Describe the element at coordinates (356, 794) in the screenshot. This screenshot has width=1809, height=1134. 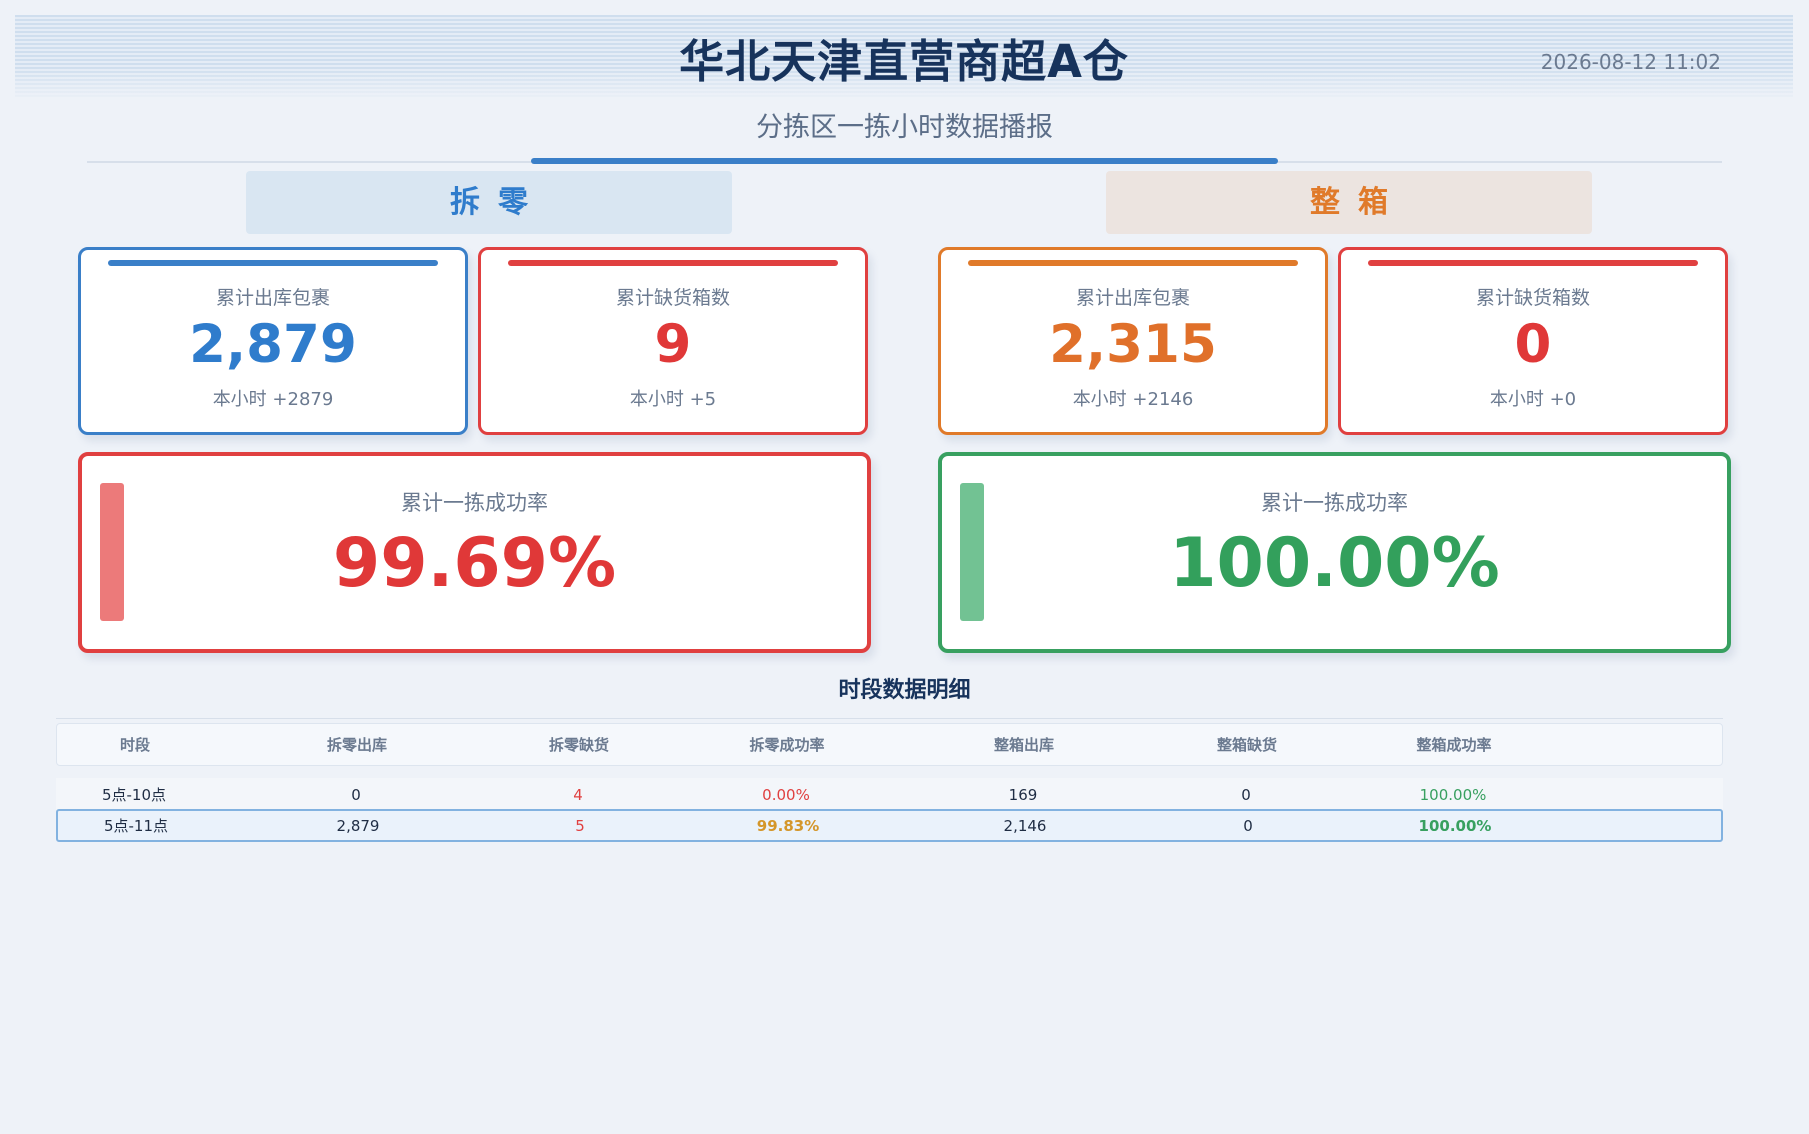
I see `table-cell-split-outbound: 0` at that location.